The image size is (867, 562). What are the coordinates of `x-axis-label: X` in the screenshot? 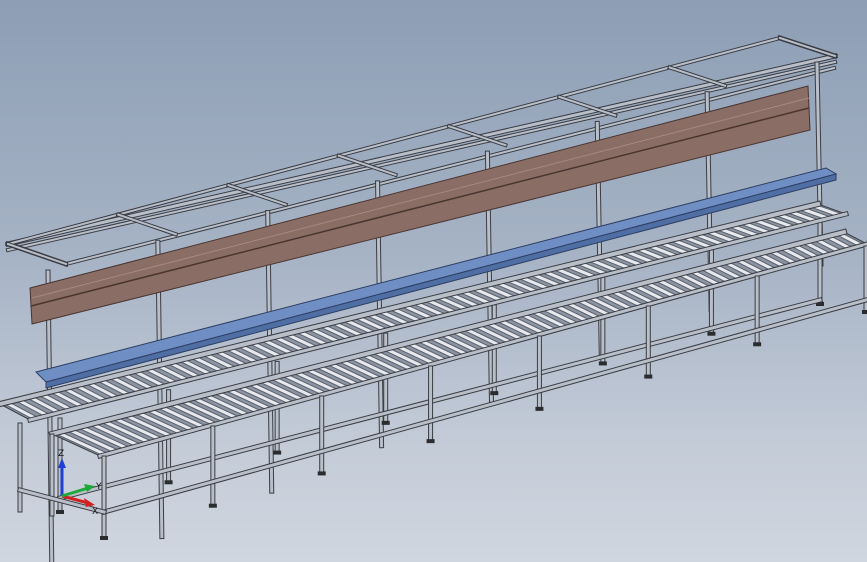 It's located at (95, 512).